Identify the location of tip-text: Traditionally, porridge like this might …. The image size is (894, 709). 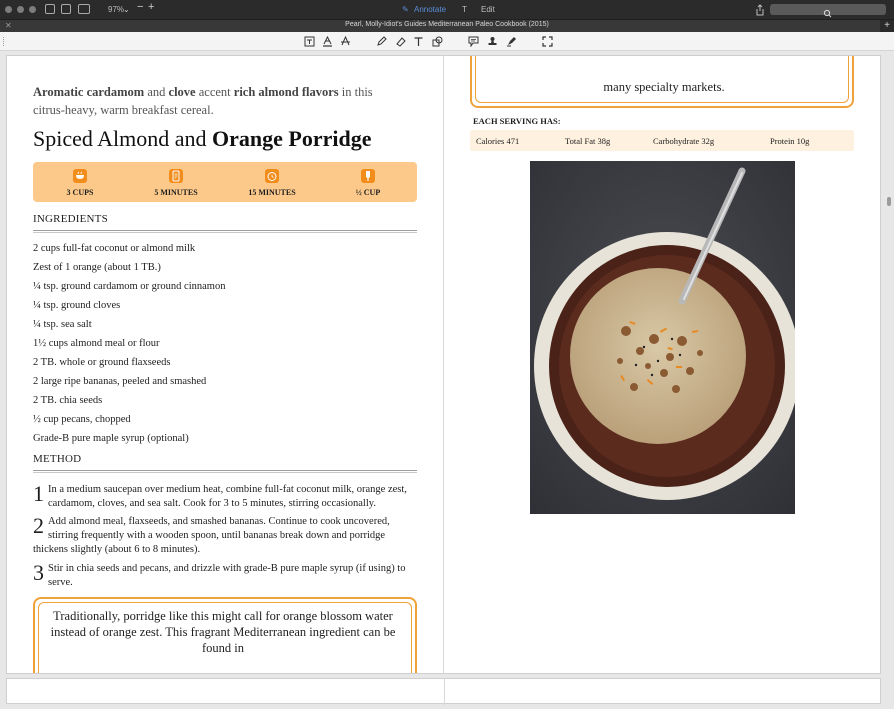
(223, 632).